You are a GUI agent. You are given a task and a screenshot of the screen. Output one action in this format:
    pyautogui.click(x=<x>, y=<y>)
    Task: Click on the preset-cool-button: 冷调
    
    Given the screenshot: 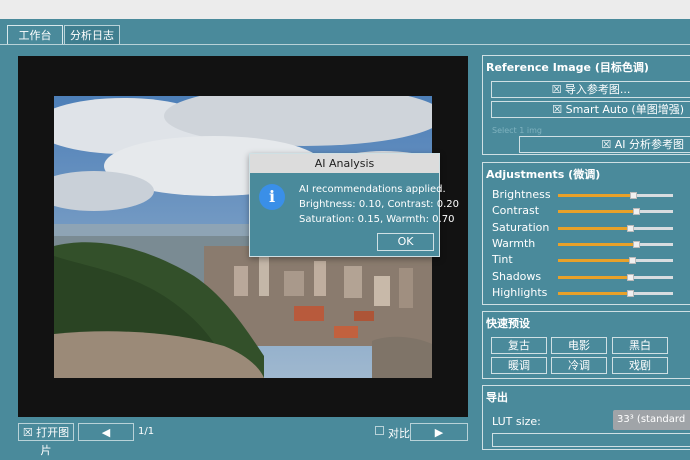 What is the action you would take?
    pyautogui.click(x=579, y=365)
    